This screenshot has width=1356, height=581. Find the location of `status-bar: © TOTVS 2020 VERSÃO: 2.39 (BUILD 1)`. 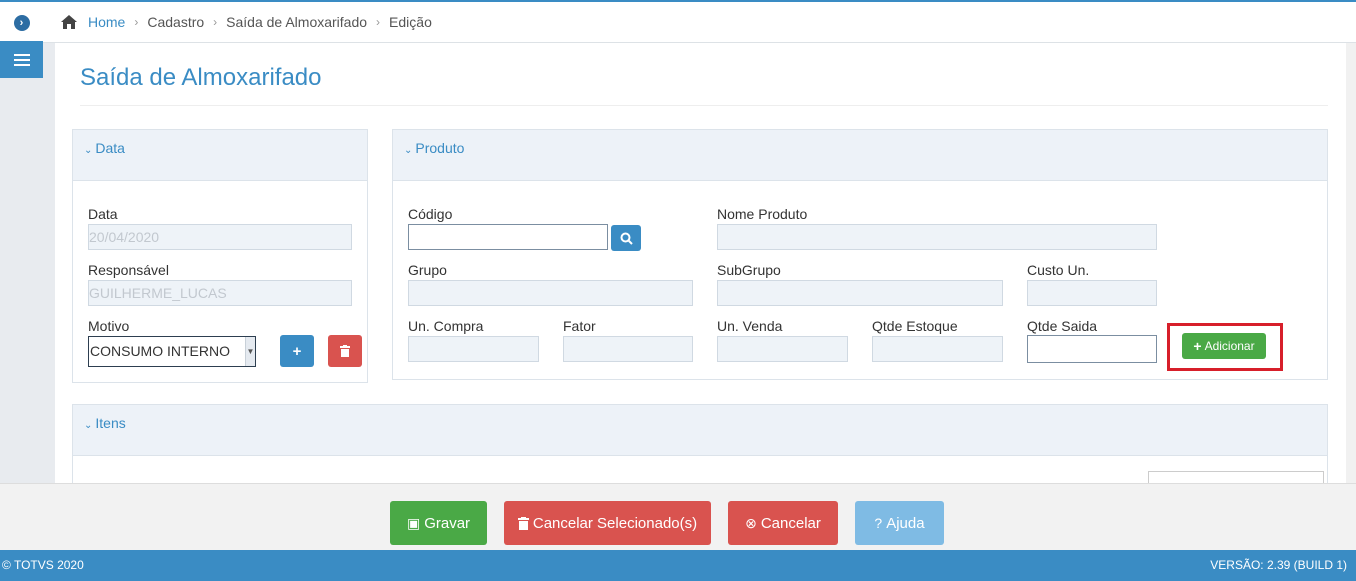

status-bar: © TOTVS 2020 VERSÃO: 2.39 (BUILD 1) is located at coordinates (678, 565).